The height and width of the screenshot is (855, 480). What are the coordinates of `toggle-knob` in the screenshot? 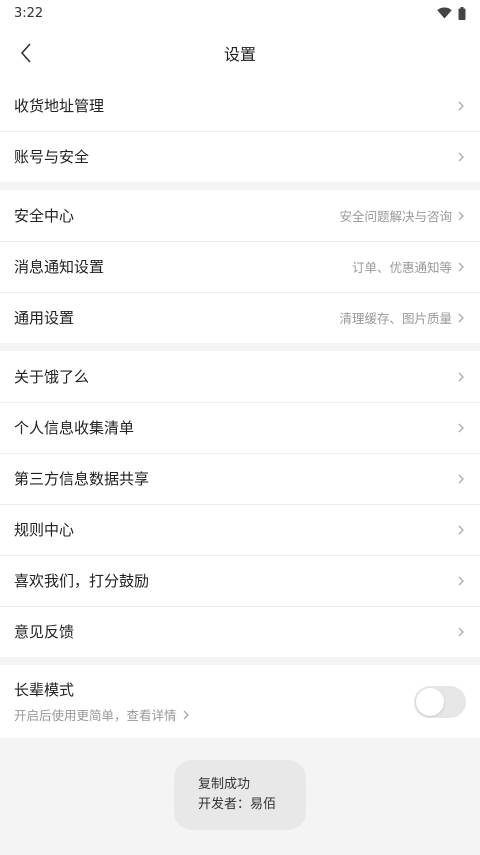 It's located at (430, 701).